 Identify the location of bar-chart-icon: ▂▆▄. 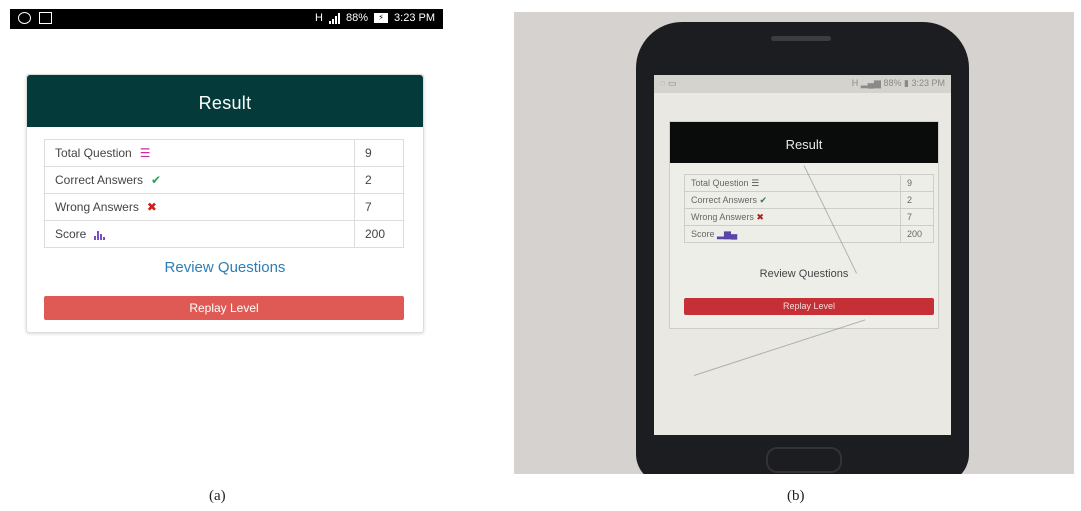
(727, 233).